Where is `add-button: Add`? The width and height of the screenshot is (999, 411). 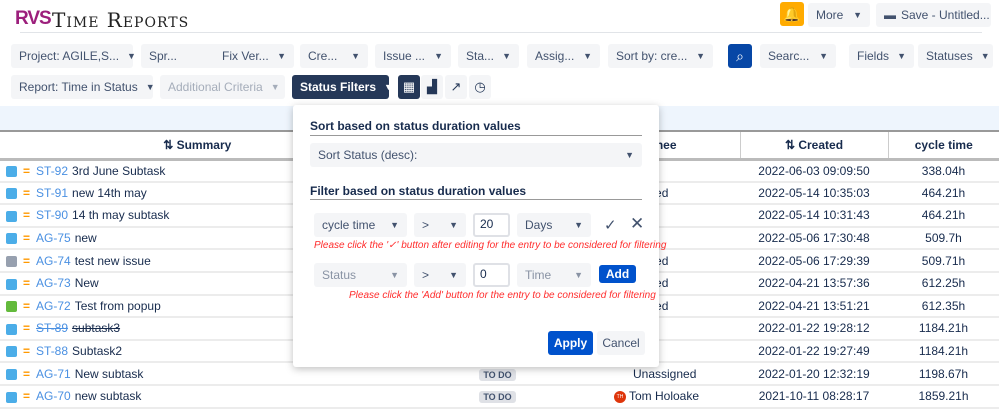
add-button: Add is located at coordinates (617, 274).